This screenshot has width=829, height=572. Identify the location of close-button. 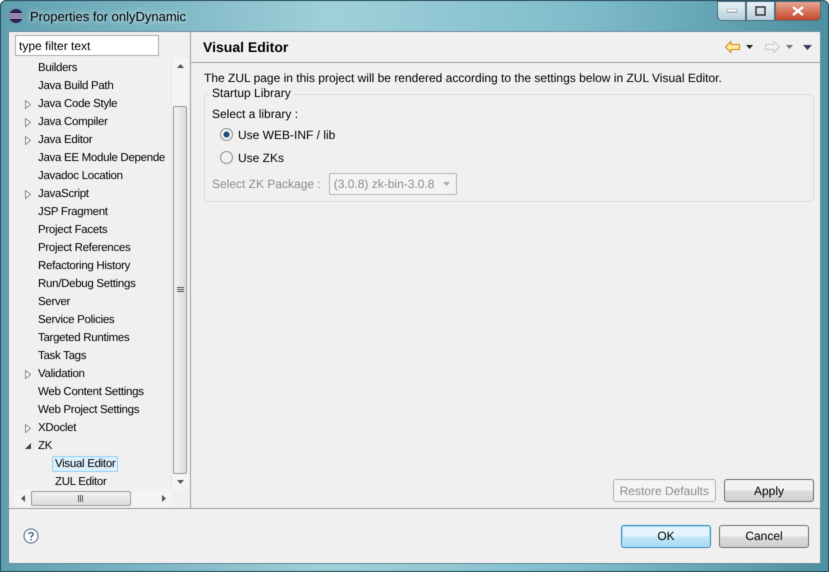
(798, 11).